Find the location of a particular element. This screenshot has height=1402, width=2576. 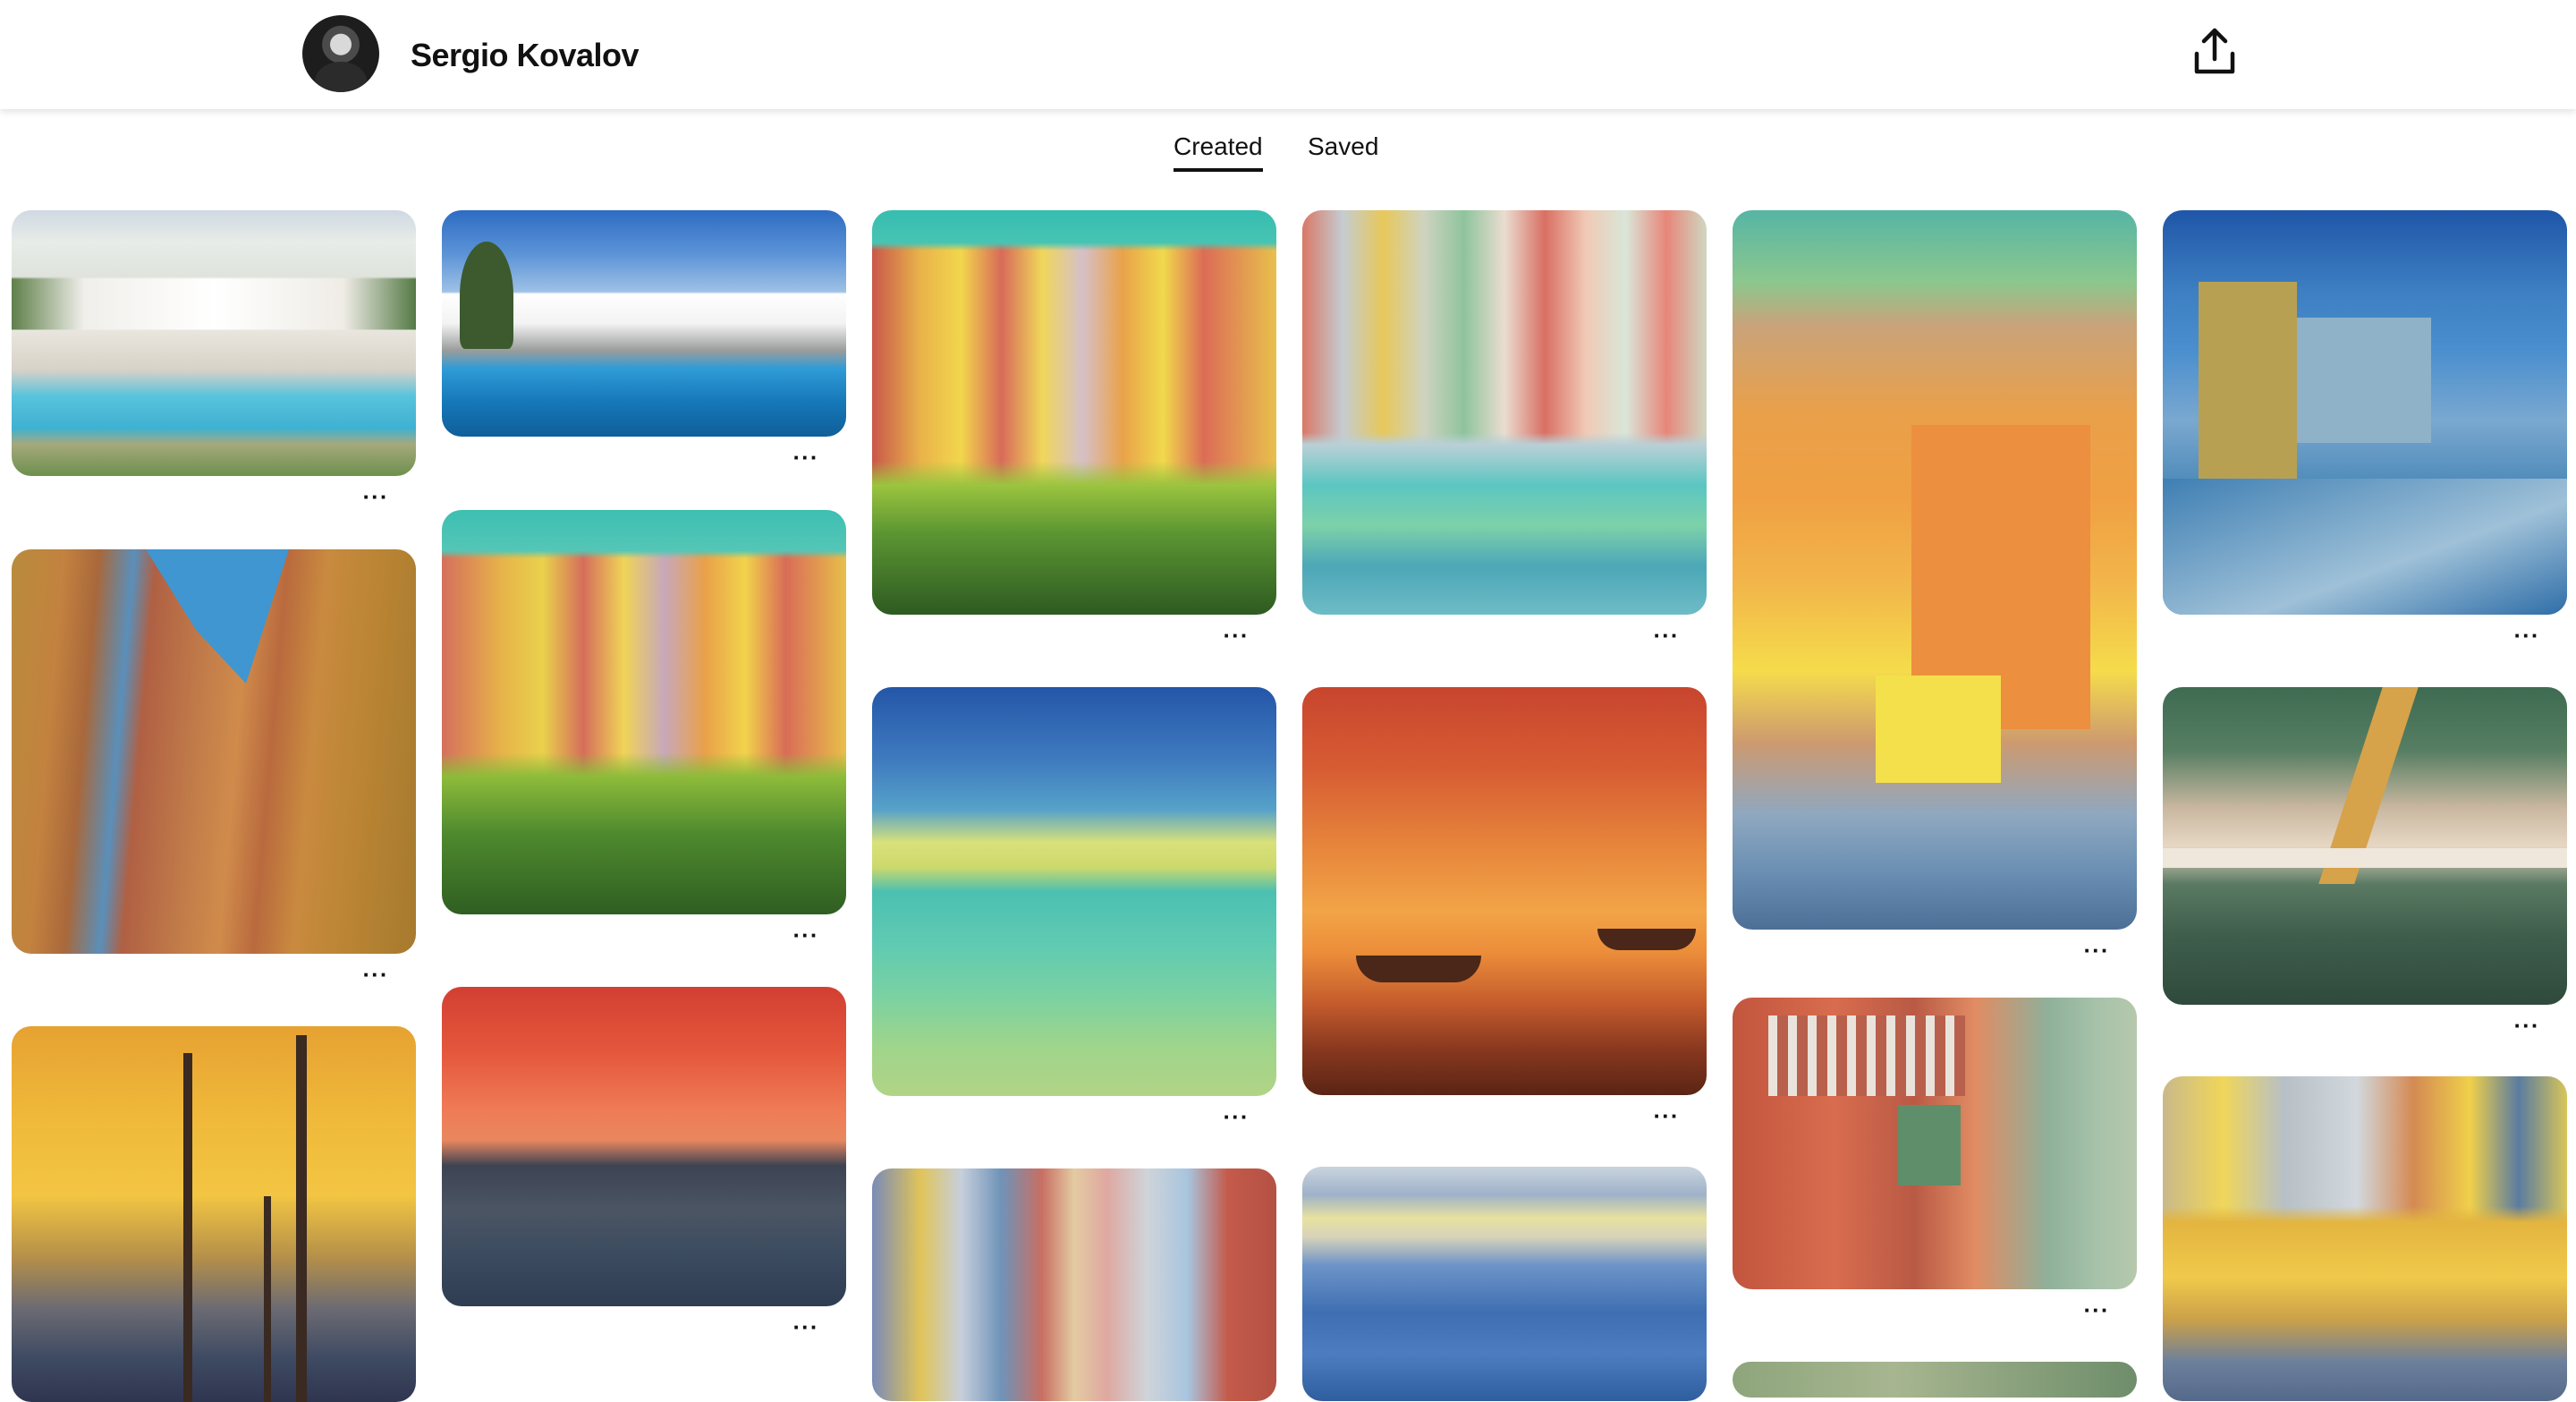

share-button is located at coordinates (2214, 52).